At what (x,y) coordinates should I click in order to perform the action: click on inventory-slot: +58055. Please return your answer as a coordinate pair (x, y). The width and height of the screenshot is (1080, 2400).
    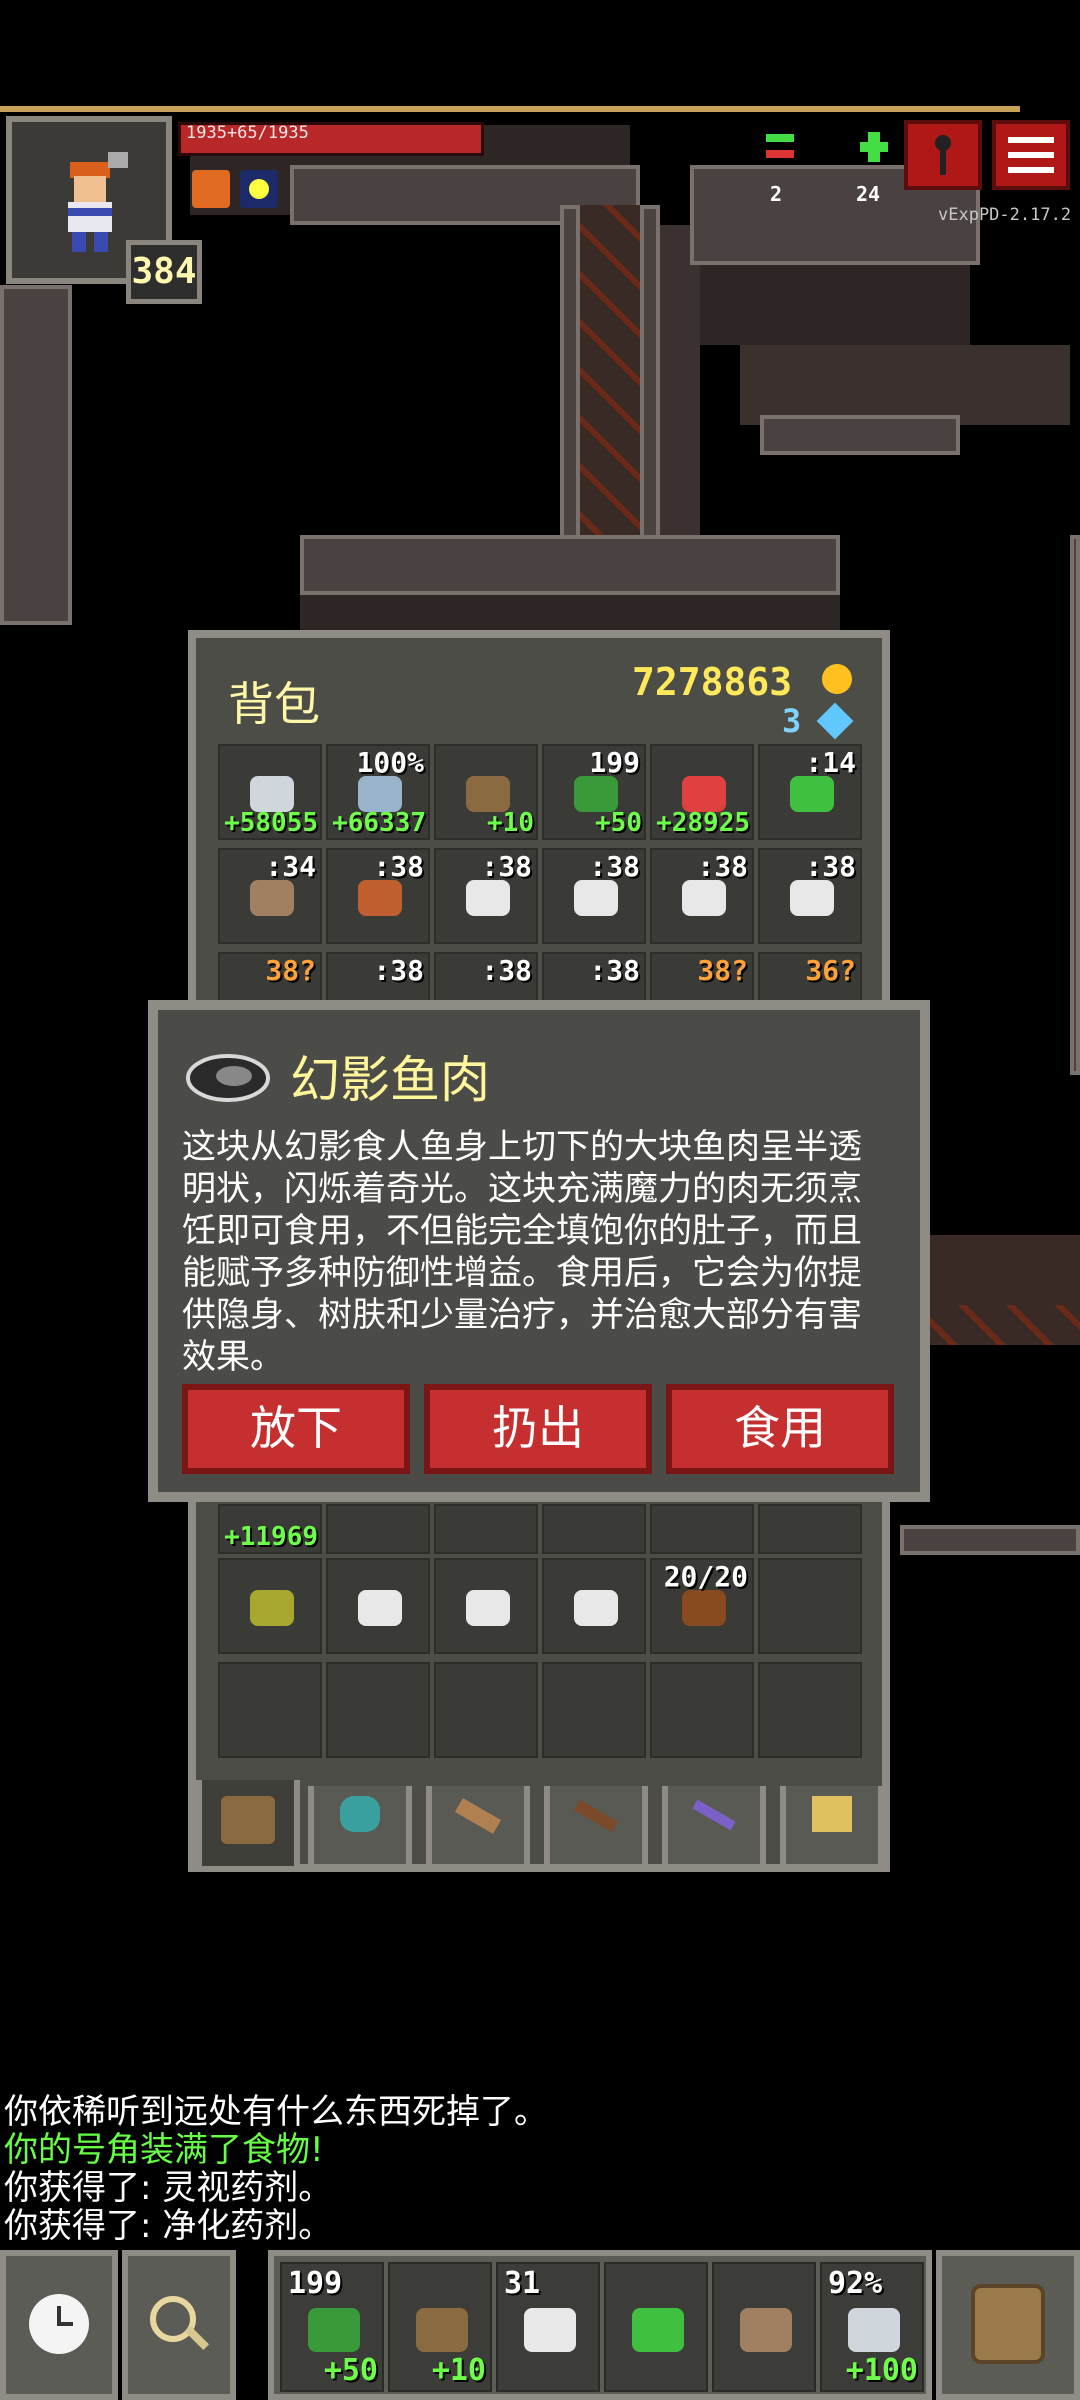
    Looking at the image, I should click on (270, 792).